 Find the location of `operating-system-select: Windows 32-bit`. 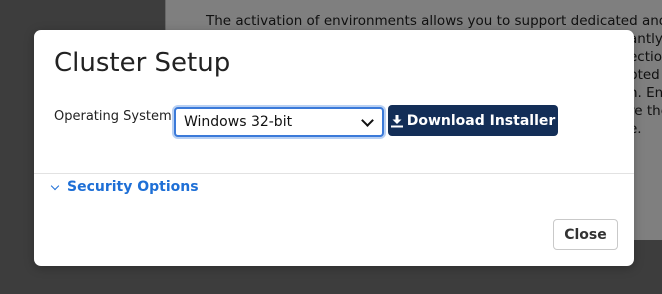

operating-system-select: Windows 32-bit is located at coordinates (279, 122).